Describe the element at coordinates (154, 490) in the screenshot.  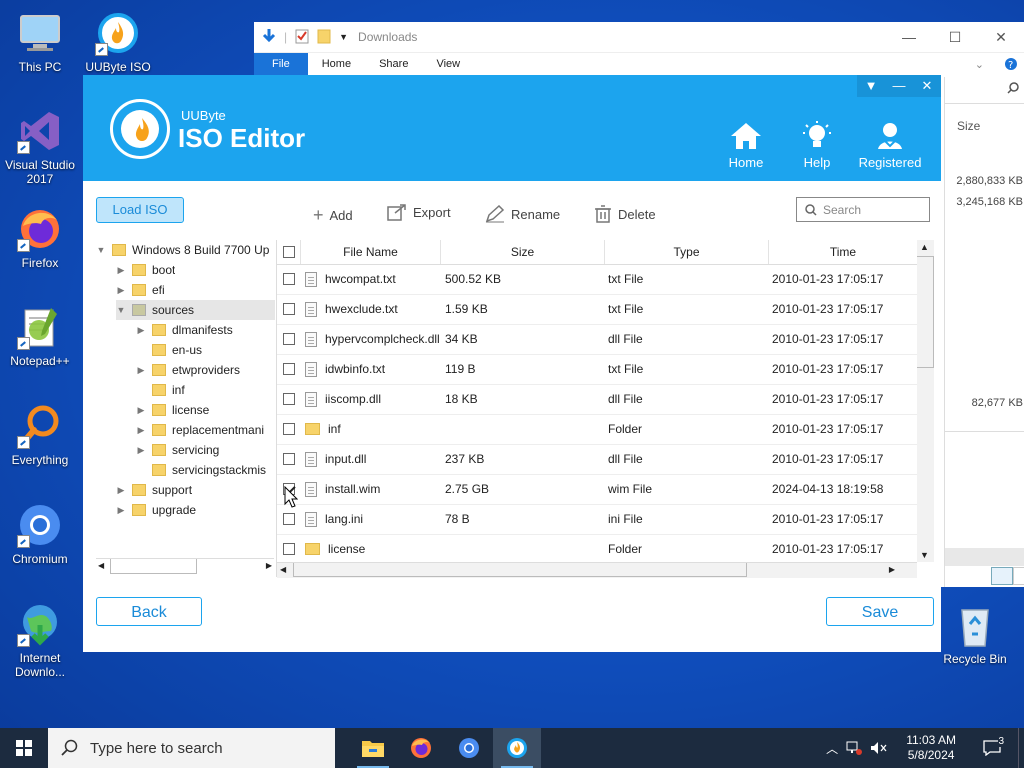
I see `tree-item-support: ▶ support` at that location.